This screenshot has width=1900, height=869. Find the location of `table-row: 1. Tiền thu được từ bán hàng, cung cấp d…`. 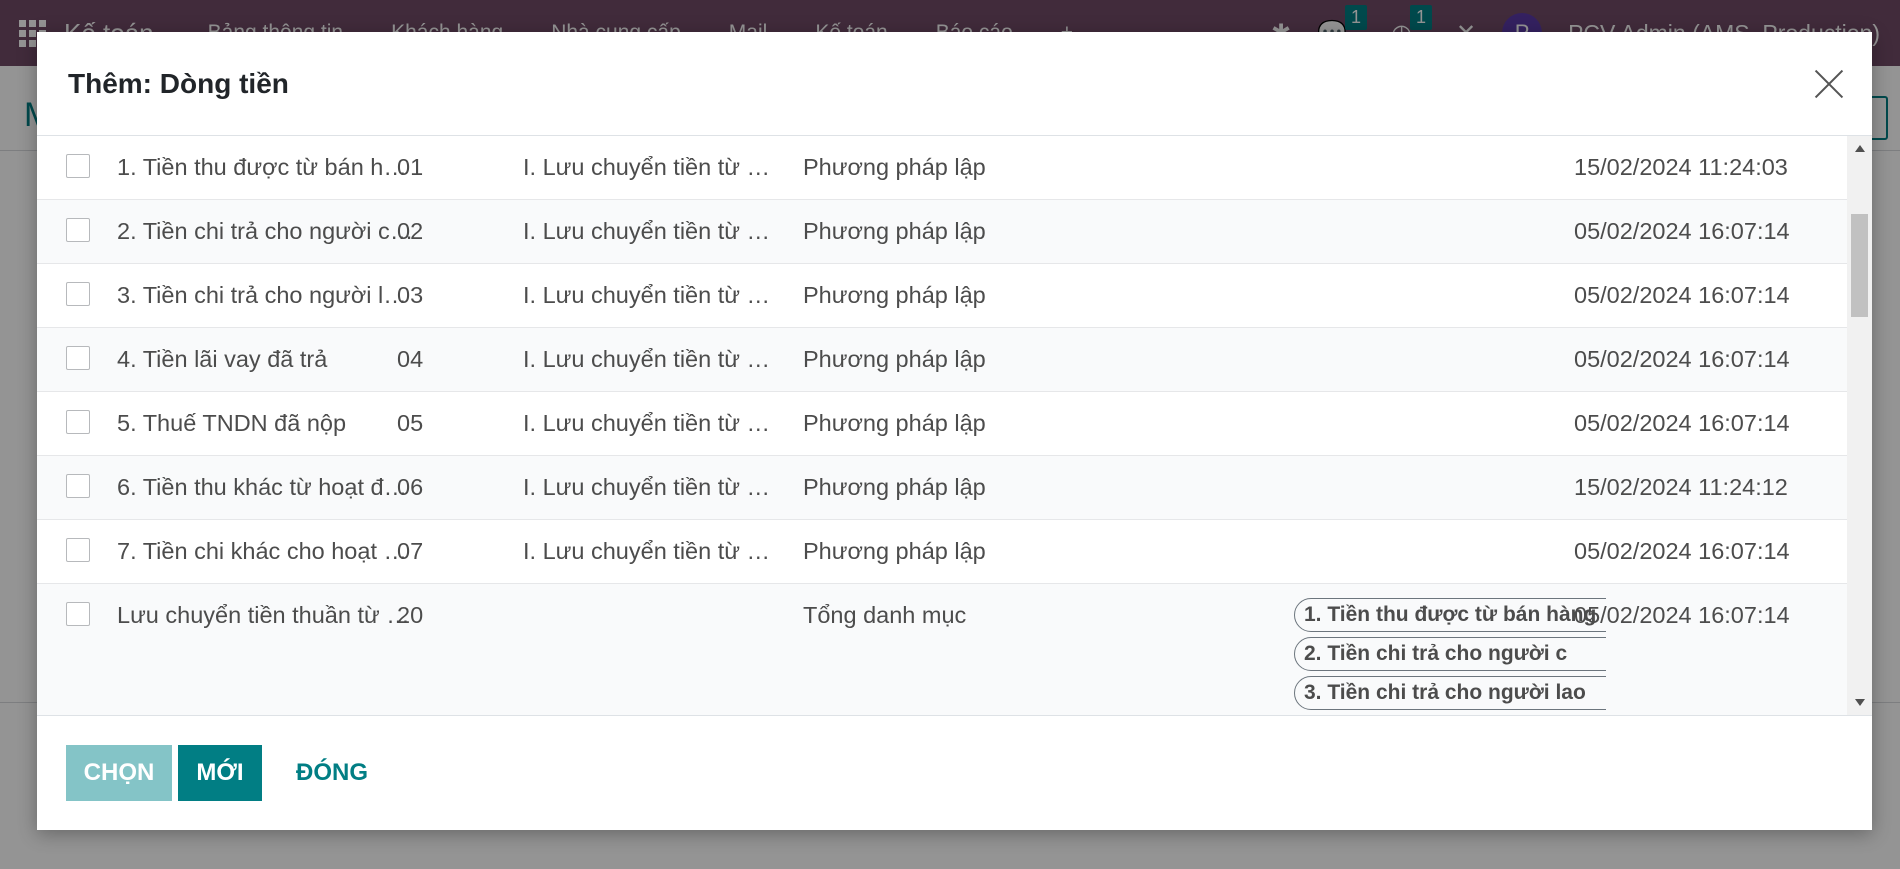

table-row: 1. Tiền thu được từ bán hàng, cung cấp d… is located at coordinates (942, 168).